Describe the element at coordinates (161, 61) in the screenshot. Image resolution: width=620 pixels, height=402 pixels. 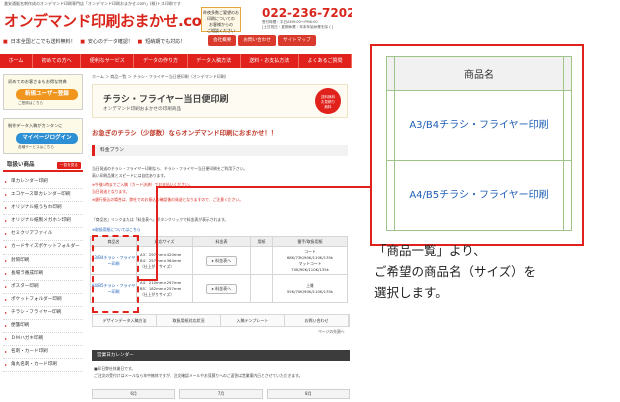
I see `nav-data-guide: データの作り方` at that location.